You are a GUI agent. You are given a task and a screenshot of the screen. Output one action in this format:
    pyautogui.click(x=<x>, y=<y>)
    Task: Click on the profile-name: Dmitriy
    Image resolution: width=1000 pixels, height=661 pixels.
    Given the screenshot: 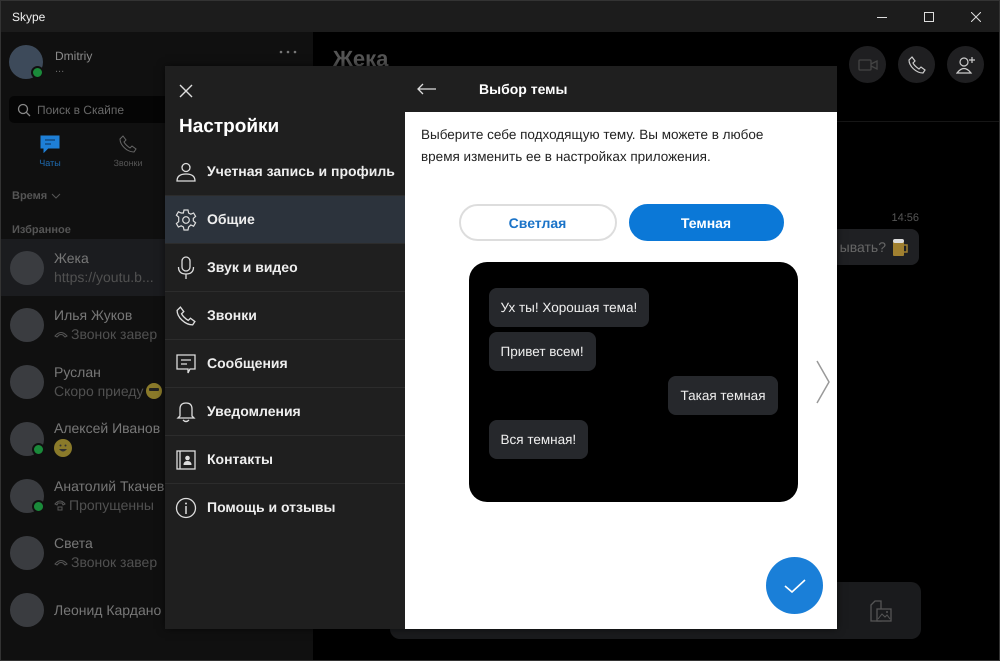 What is the action you would take?
    pyautogui.click(x=73, y=56)
    